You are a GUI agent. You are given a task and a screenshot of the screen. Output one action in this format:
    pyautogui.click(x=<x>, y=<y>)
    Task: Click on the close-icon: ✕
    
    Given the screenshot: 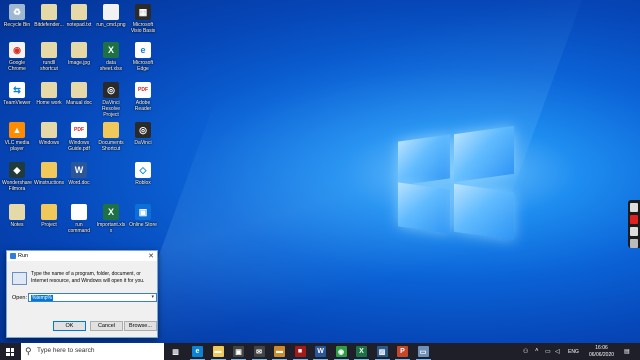 What is the action you would take?
    pyautogui.click(x=151, y=256)
    